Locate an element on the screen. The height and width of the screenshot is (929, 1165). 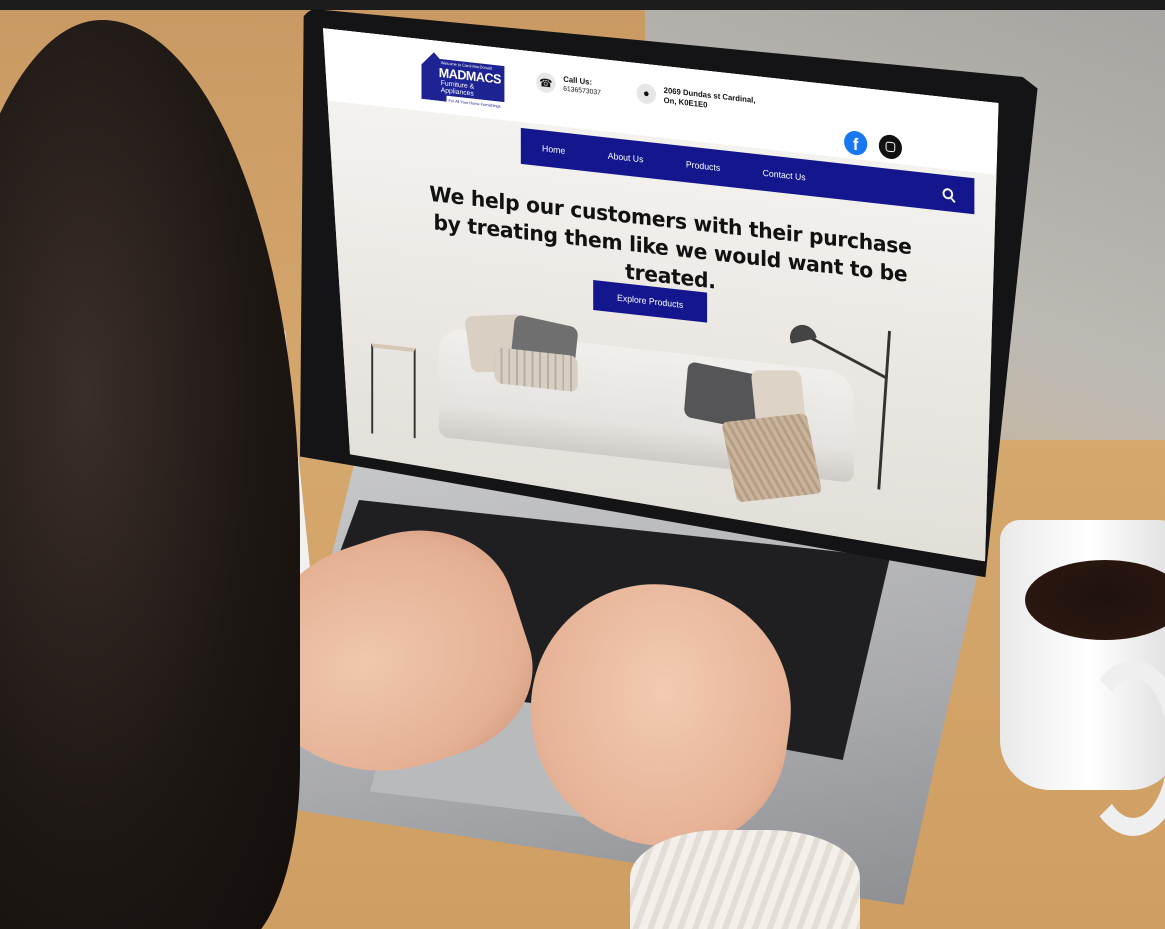
phone-icon: ☎ is located at coordinates (545, 83).